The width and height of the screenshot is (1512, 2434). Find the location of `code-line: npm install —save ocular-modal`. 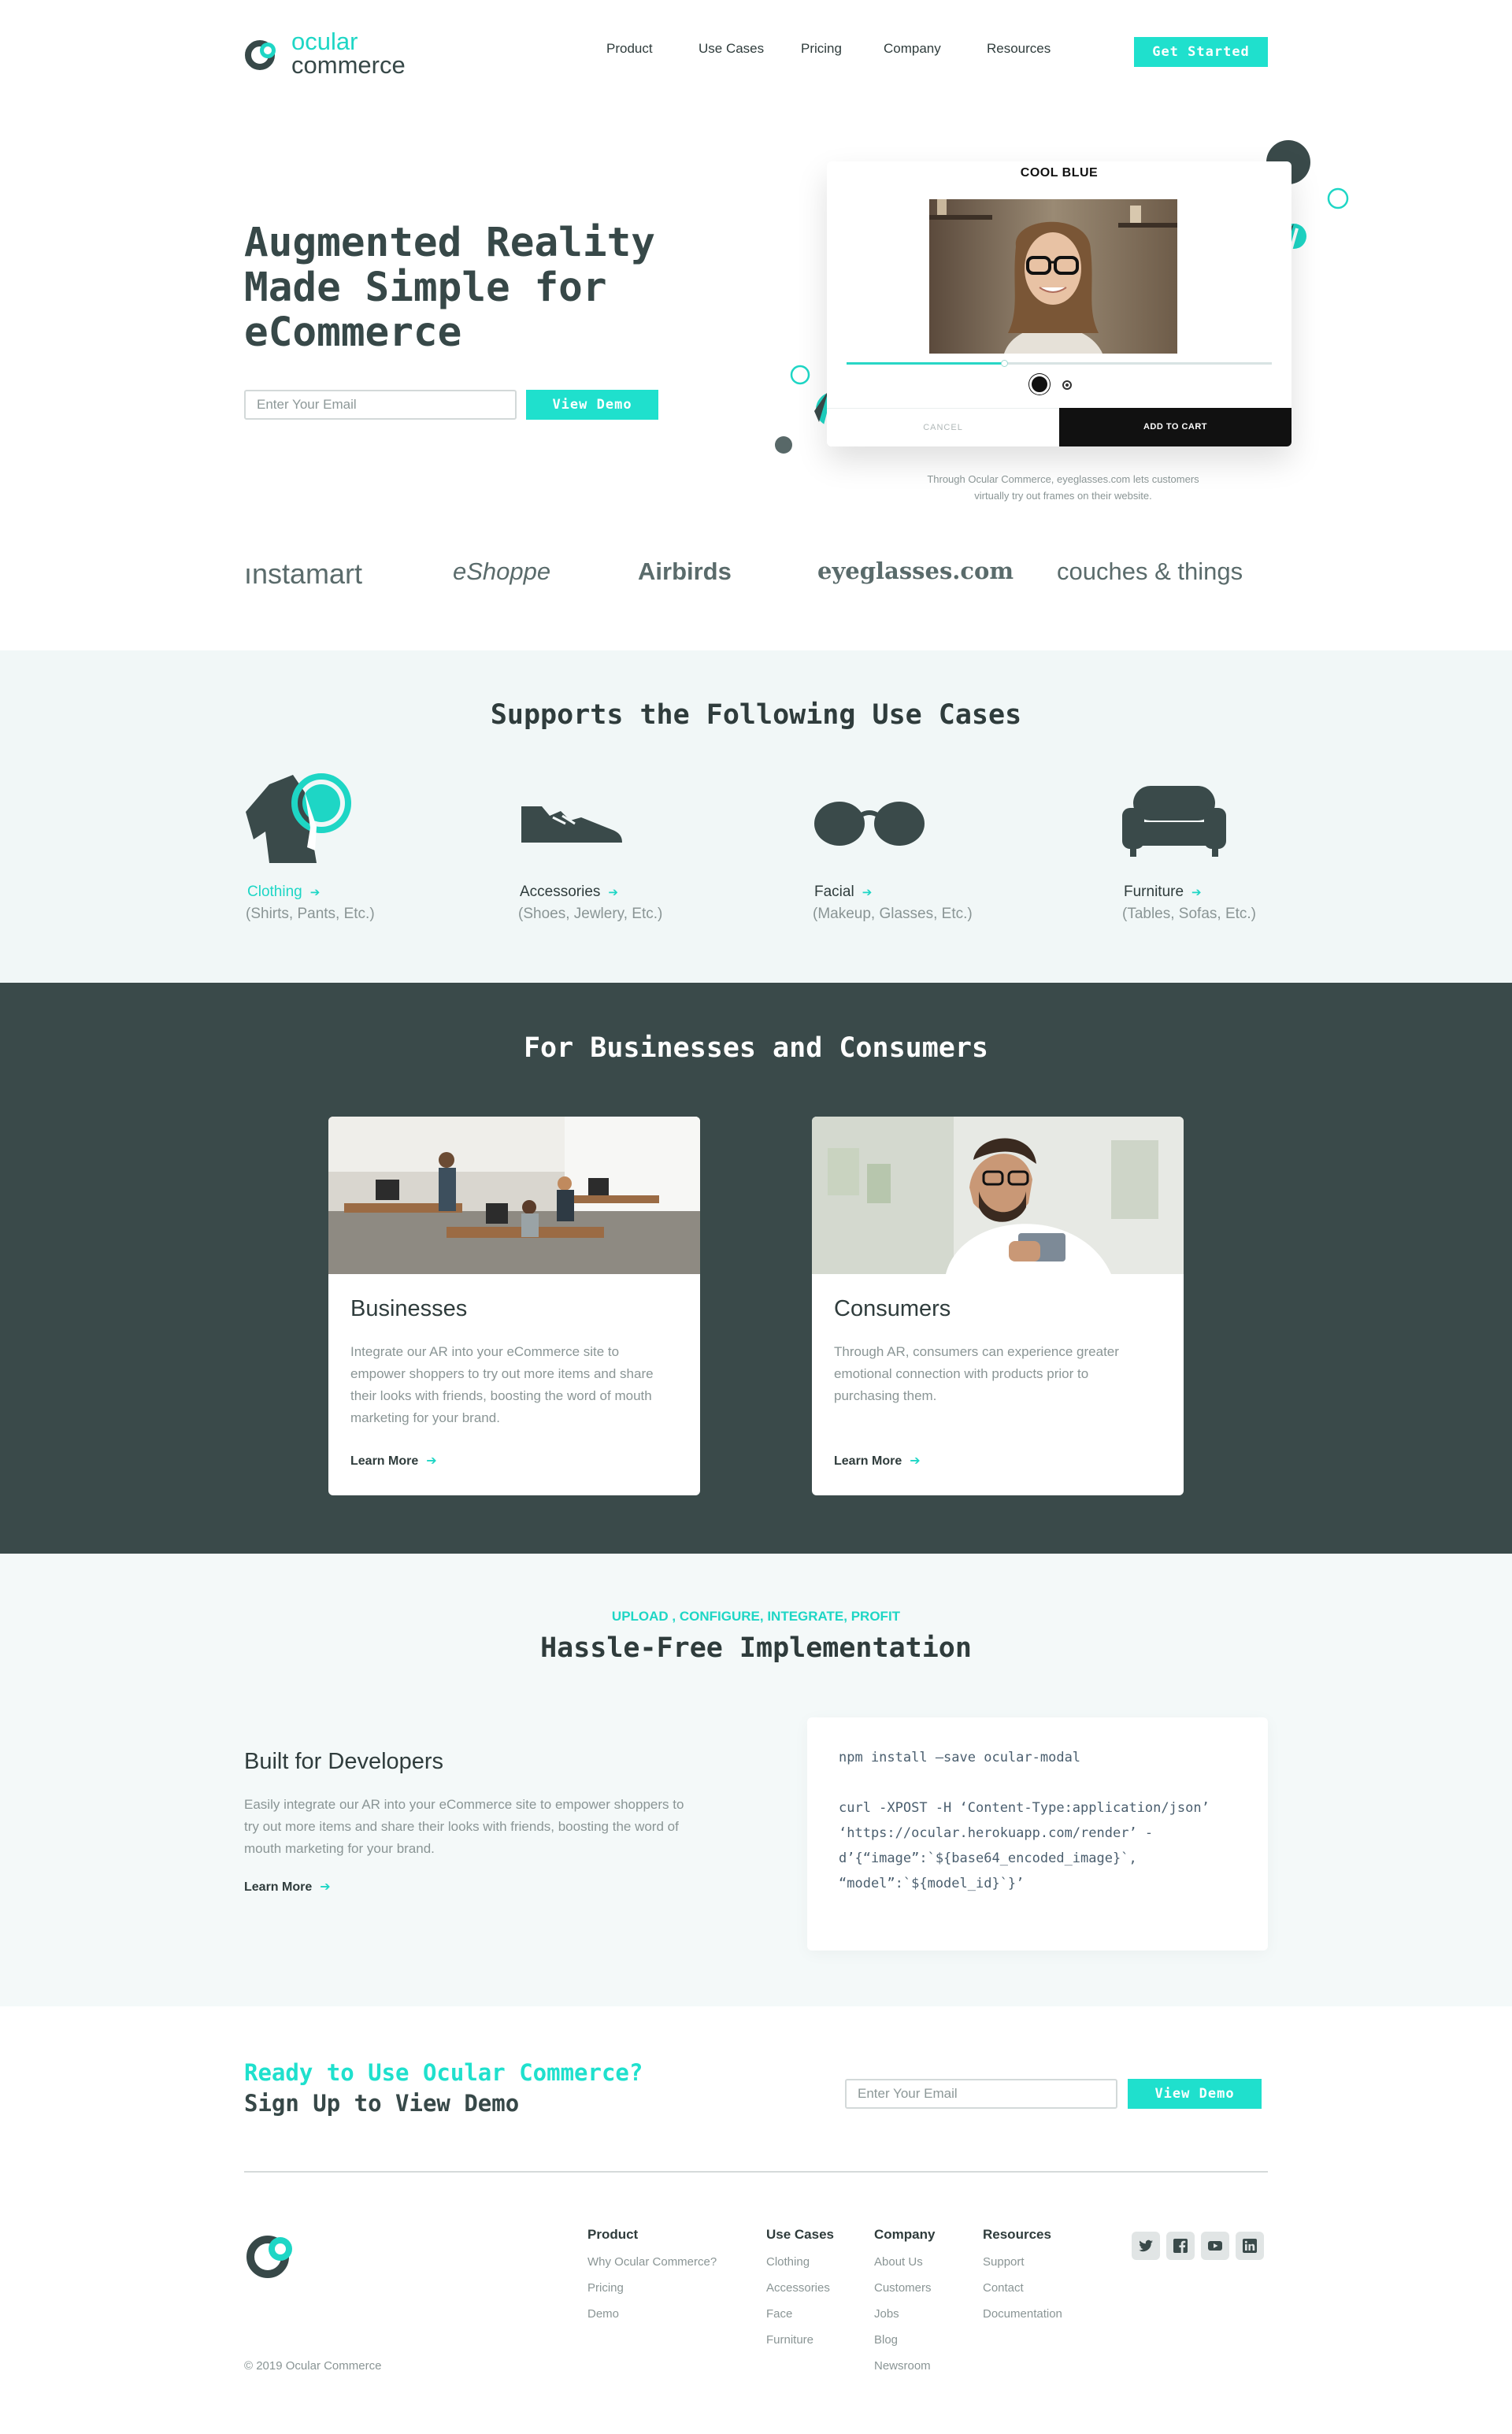

code-line: npm install —save ocular-modal is located at coordinates (960, 1757).